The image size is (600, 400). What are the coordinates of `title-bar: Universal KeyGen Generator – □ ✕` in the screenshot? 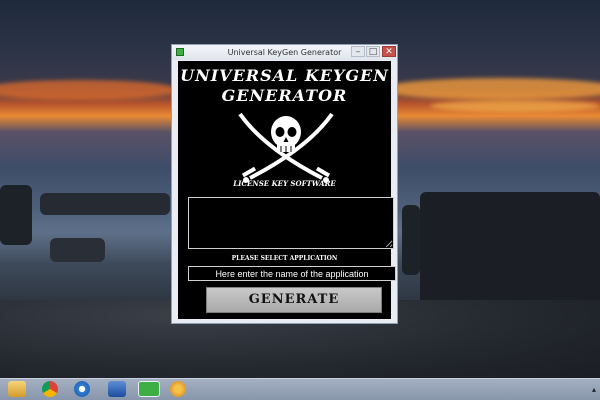 It's located at (284, 52).